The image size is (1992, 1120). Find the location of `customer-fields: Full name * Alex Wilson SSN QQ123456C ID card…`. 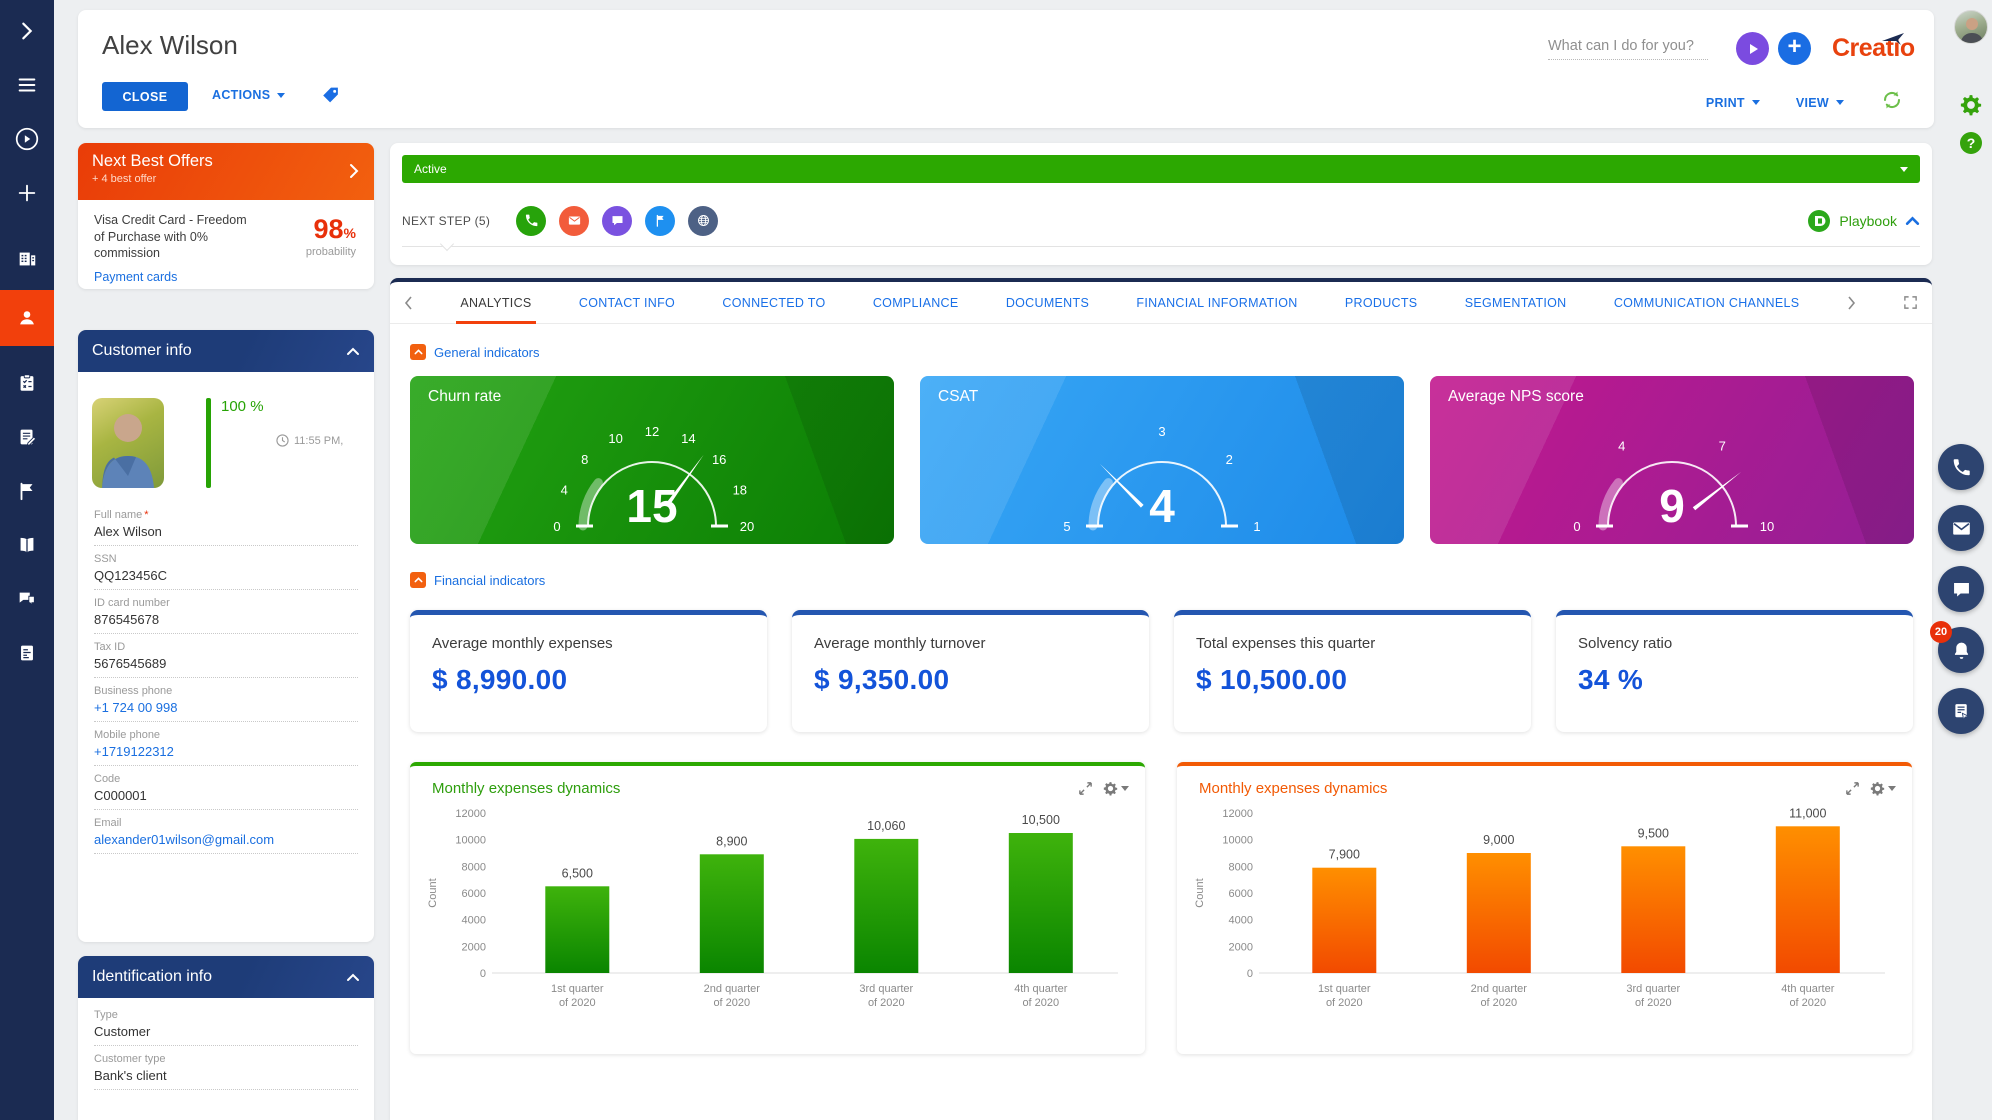

customer-fields: Full name * Alex Wilson SSN QQ123456C ID card… is located at coordinates (226, 676).